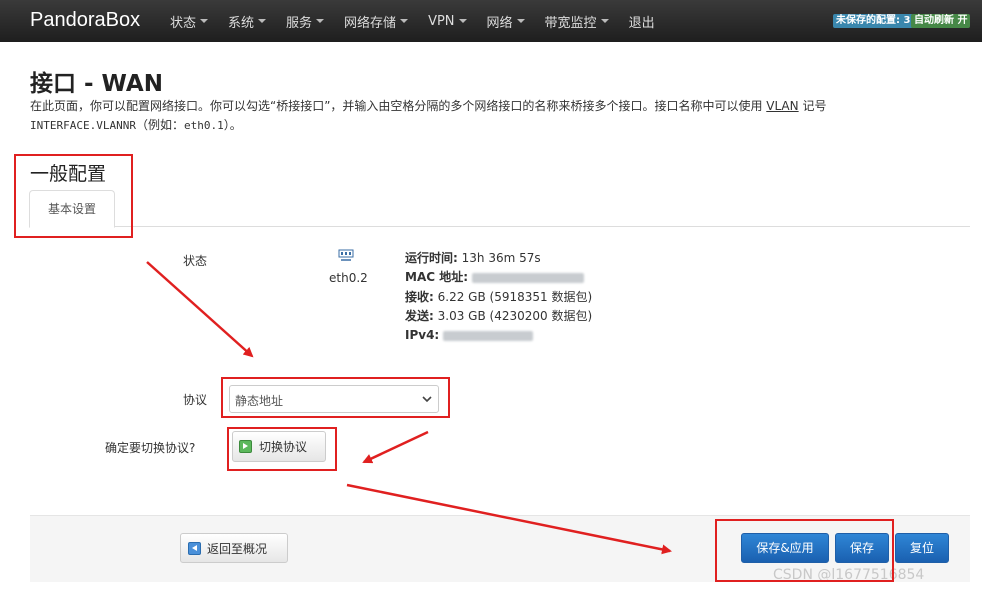  What do you see at coordinates (782, 106) in the screenshot?
I see `vlan-abbr: VLAN` at bounding box center [782, 106].